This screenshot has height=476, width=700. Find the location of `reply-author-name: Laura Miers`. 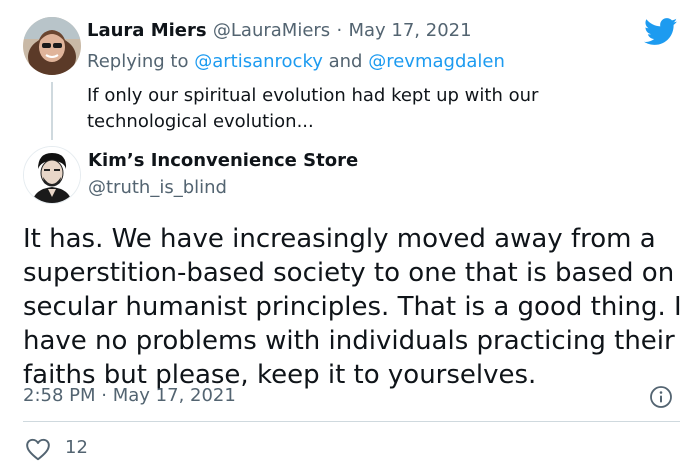

reply-author-name: Laura Miers is located at coordinates (147, 30).